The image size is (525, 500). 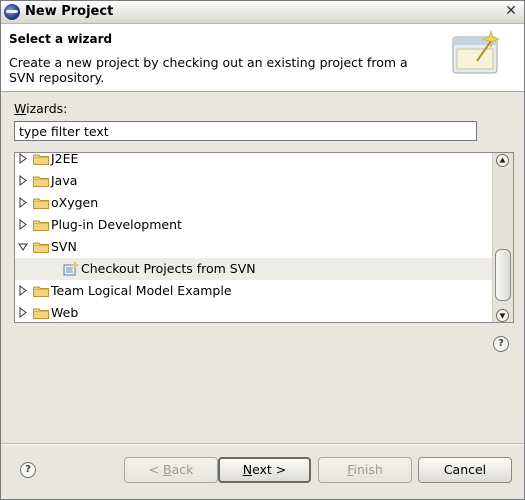 I want to click on tree-item-label: SVN, so click(x=64, y=246).